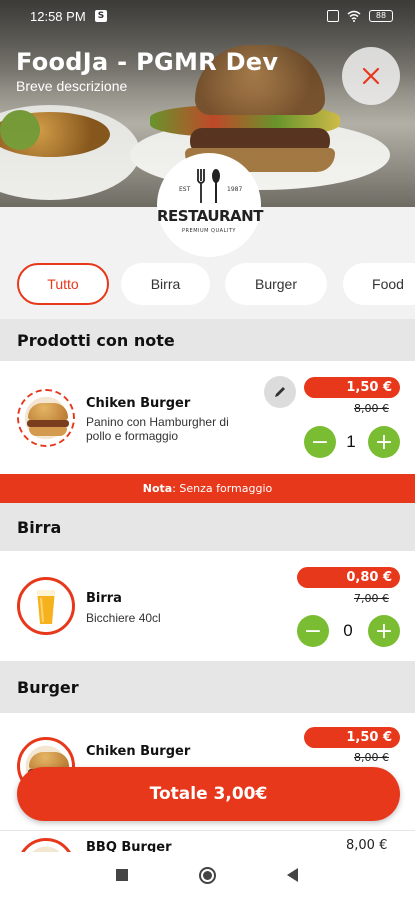  What do you see at coordinates (379, 284) in the screenshot?
I see `category-chip-food: Food` at bounding box center [379, 284].